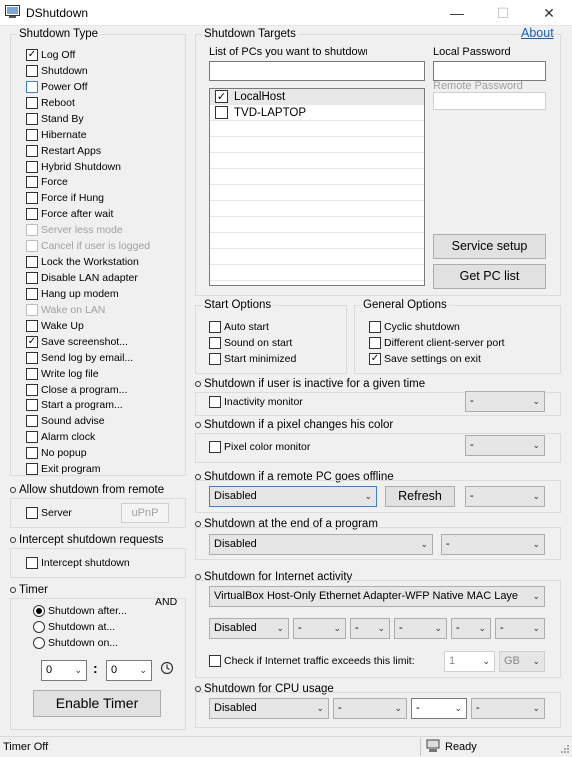 This screenshot has height=757, width=572. What do you see at coordinates (439, 708) in the screenshot?
I see `cpu-select-2: - ⌄` at bounding box center [439, 708].